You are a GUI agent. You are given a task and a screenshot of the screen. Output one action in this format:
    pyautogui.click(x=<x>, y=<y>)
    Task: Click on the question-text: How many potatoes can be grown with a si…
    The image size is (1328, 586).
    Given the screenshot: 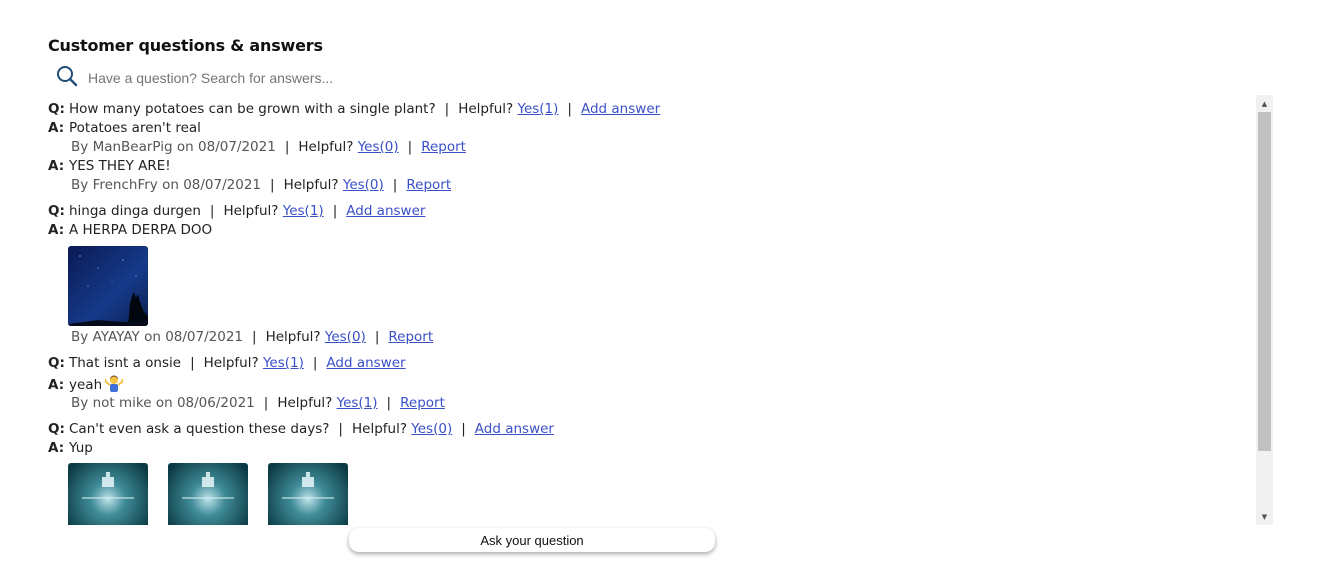 What is the action you would take?
    pyautogui.click(x=252, y=109)
    